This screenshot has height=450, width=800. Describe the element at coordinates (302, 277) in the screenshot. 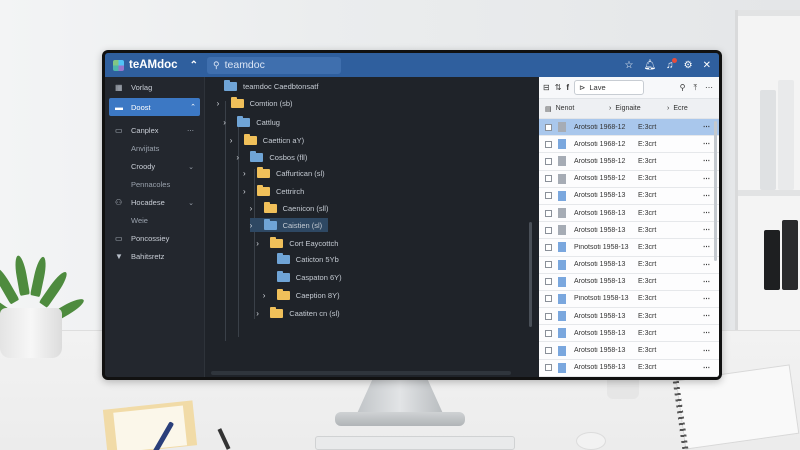

I see `tree-node: Caspaton 6Y)` at that location.